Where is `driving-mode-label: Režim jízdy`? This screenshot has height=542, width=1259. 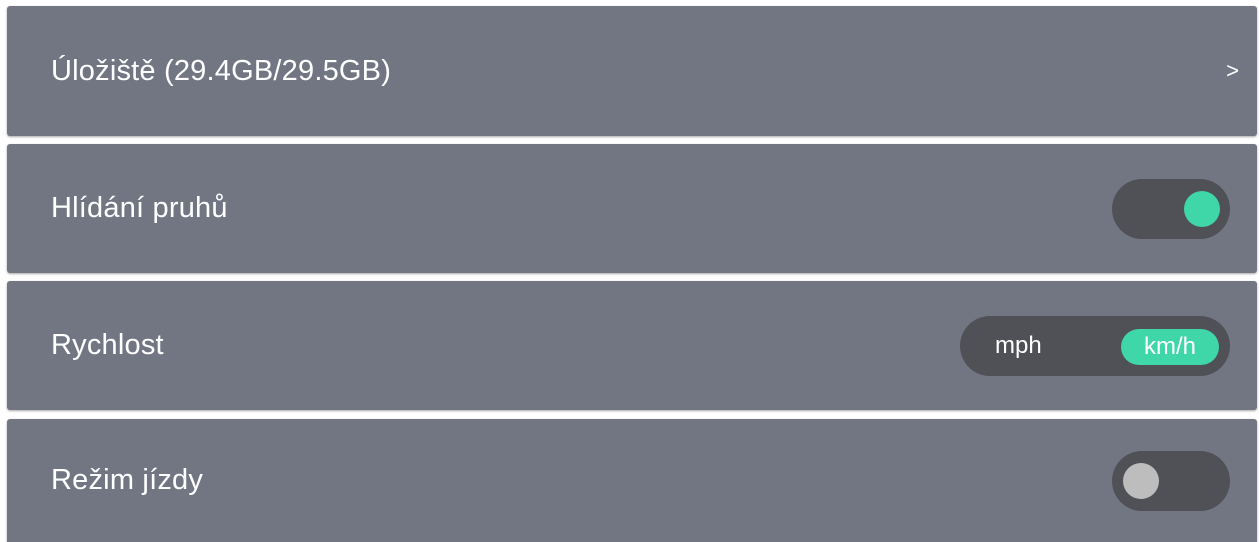
driving-mode-label: Režim jízdy is located at coordinates (127, 480).